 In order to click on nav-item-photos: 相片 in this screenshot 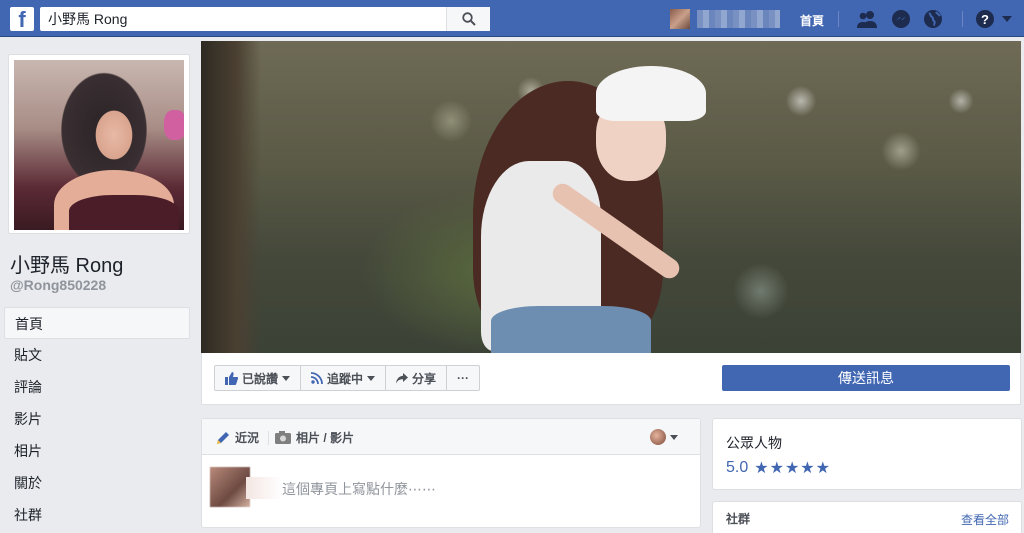, I will do `click(97, 451)`.